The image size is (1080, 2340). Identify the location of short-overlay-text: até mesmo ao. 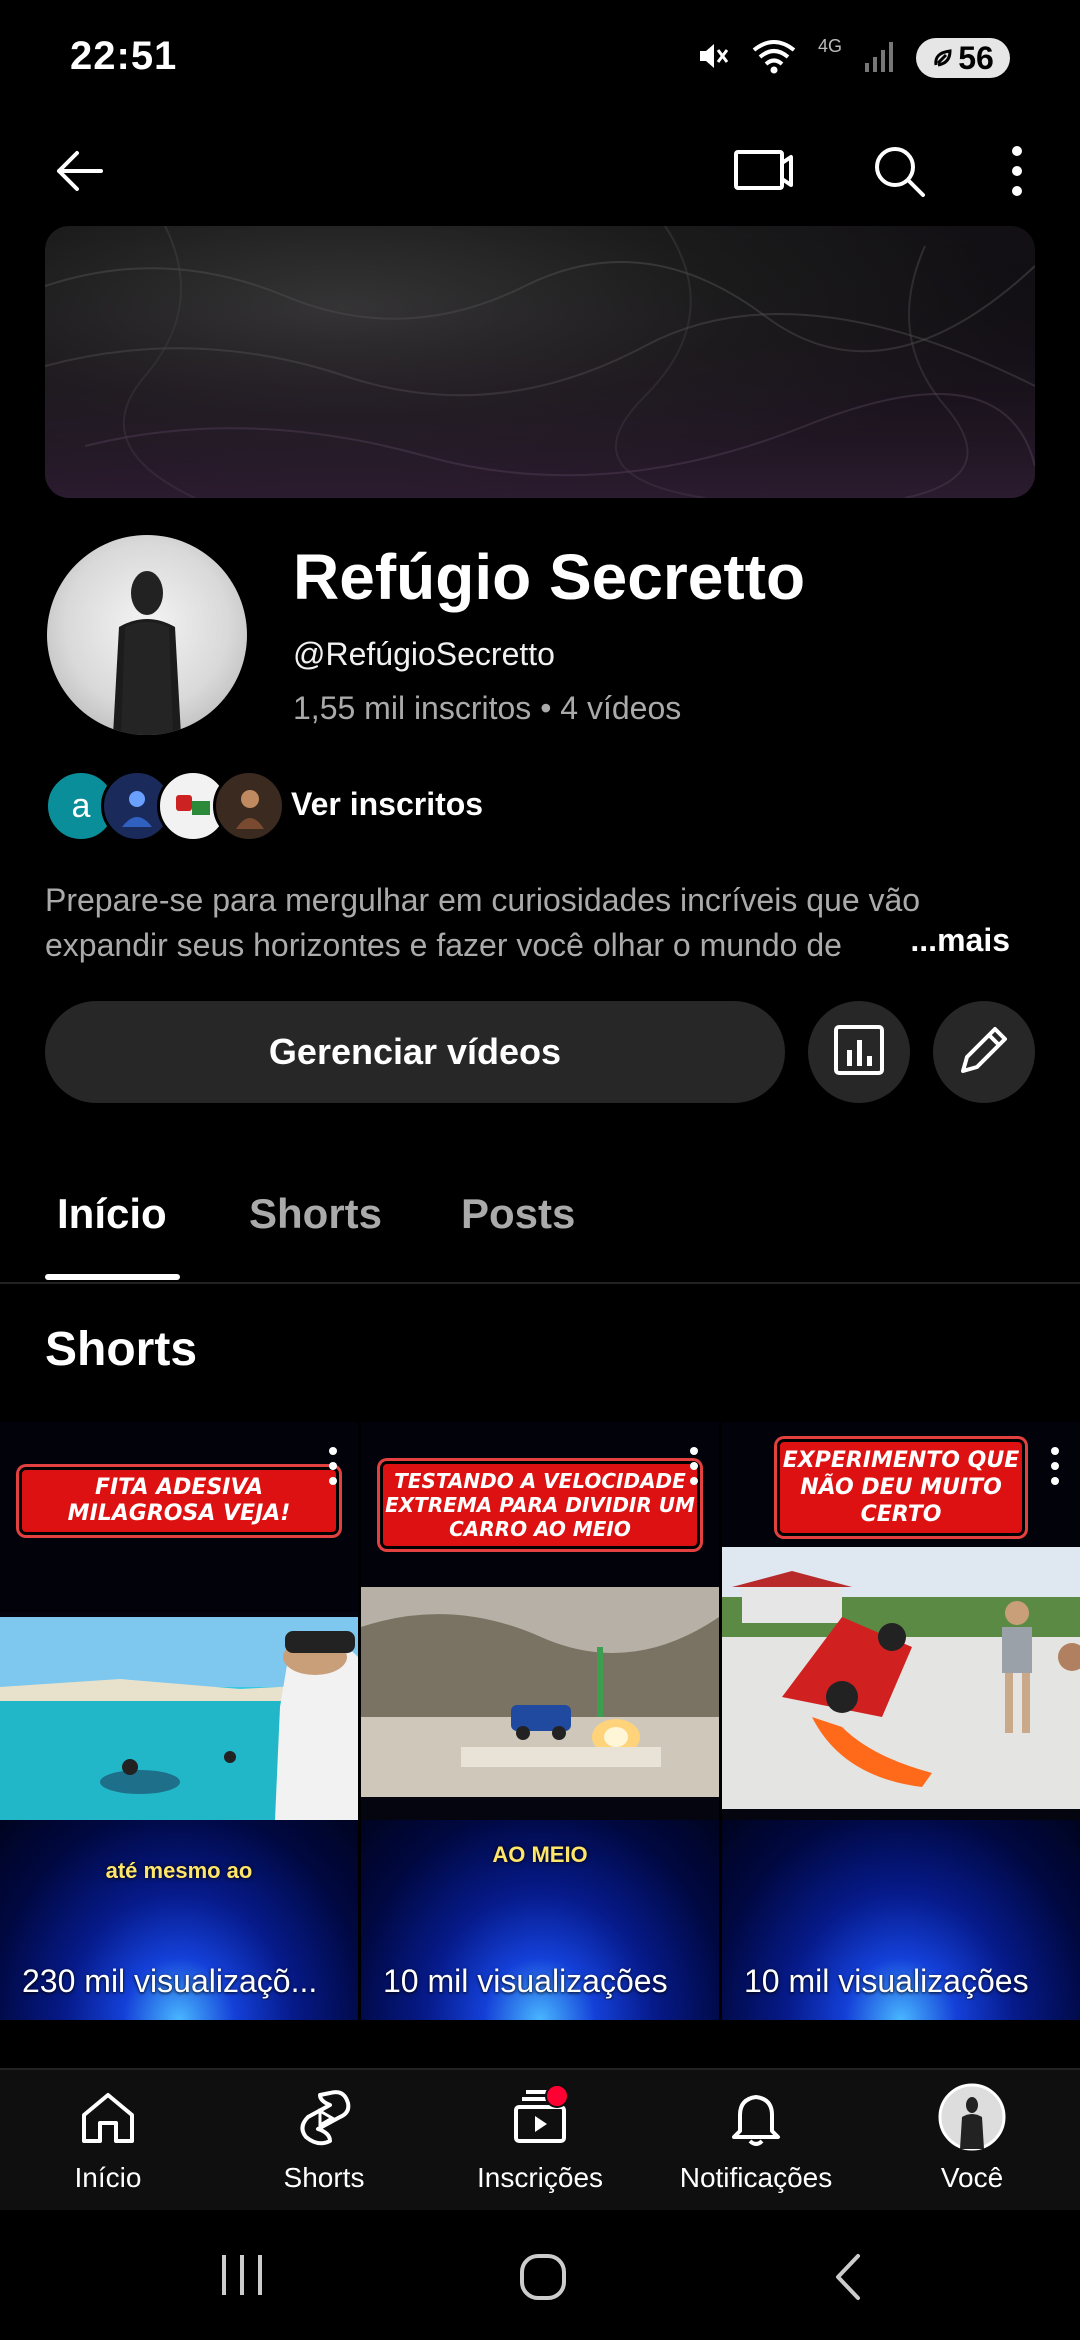
(179, 1870).